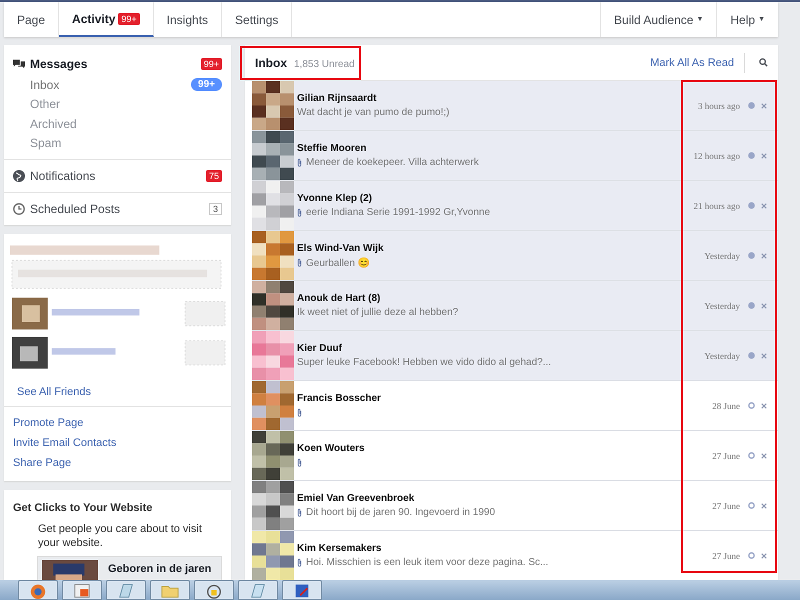  Describe the element at coordinates (83, 508) in the screenshot. I see `ad-title: Get Clicks to Your Website` at that location.